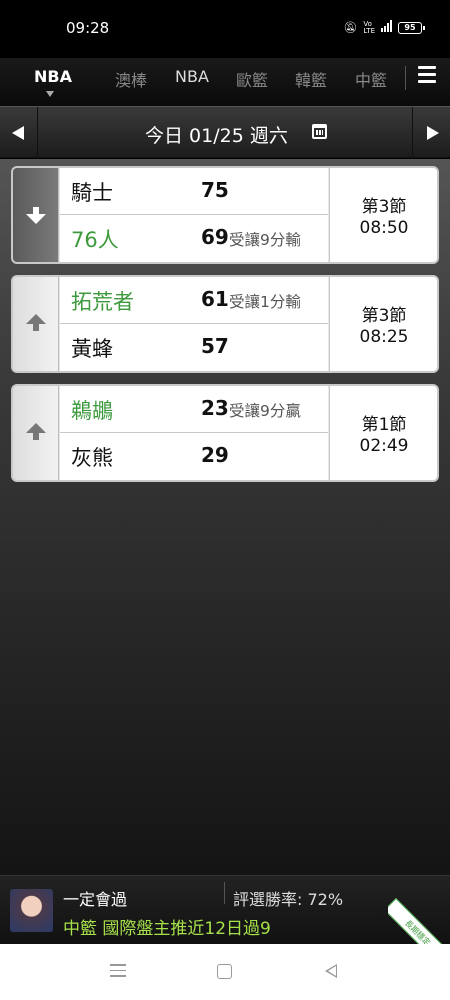 The image size is (450, 1000). I want to click on battery-icon: 95, so click(411, 27).